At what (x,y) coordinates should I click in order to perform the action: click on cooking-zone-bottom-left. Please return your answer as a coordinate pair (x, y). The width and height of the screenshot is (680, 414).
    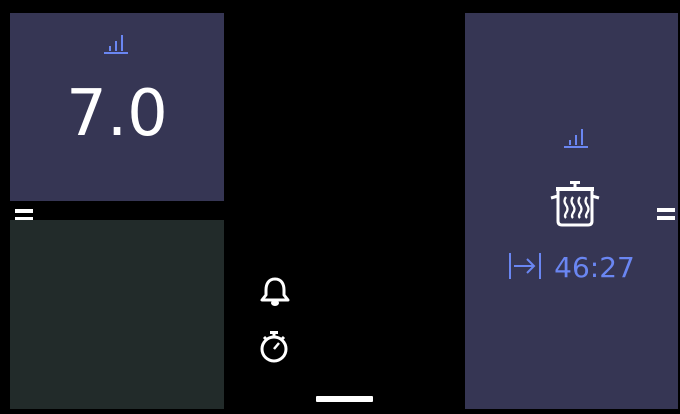
    Looking at the image, I should click on (117, 314).